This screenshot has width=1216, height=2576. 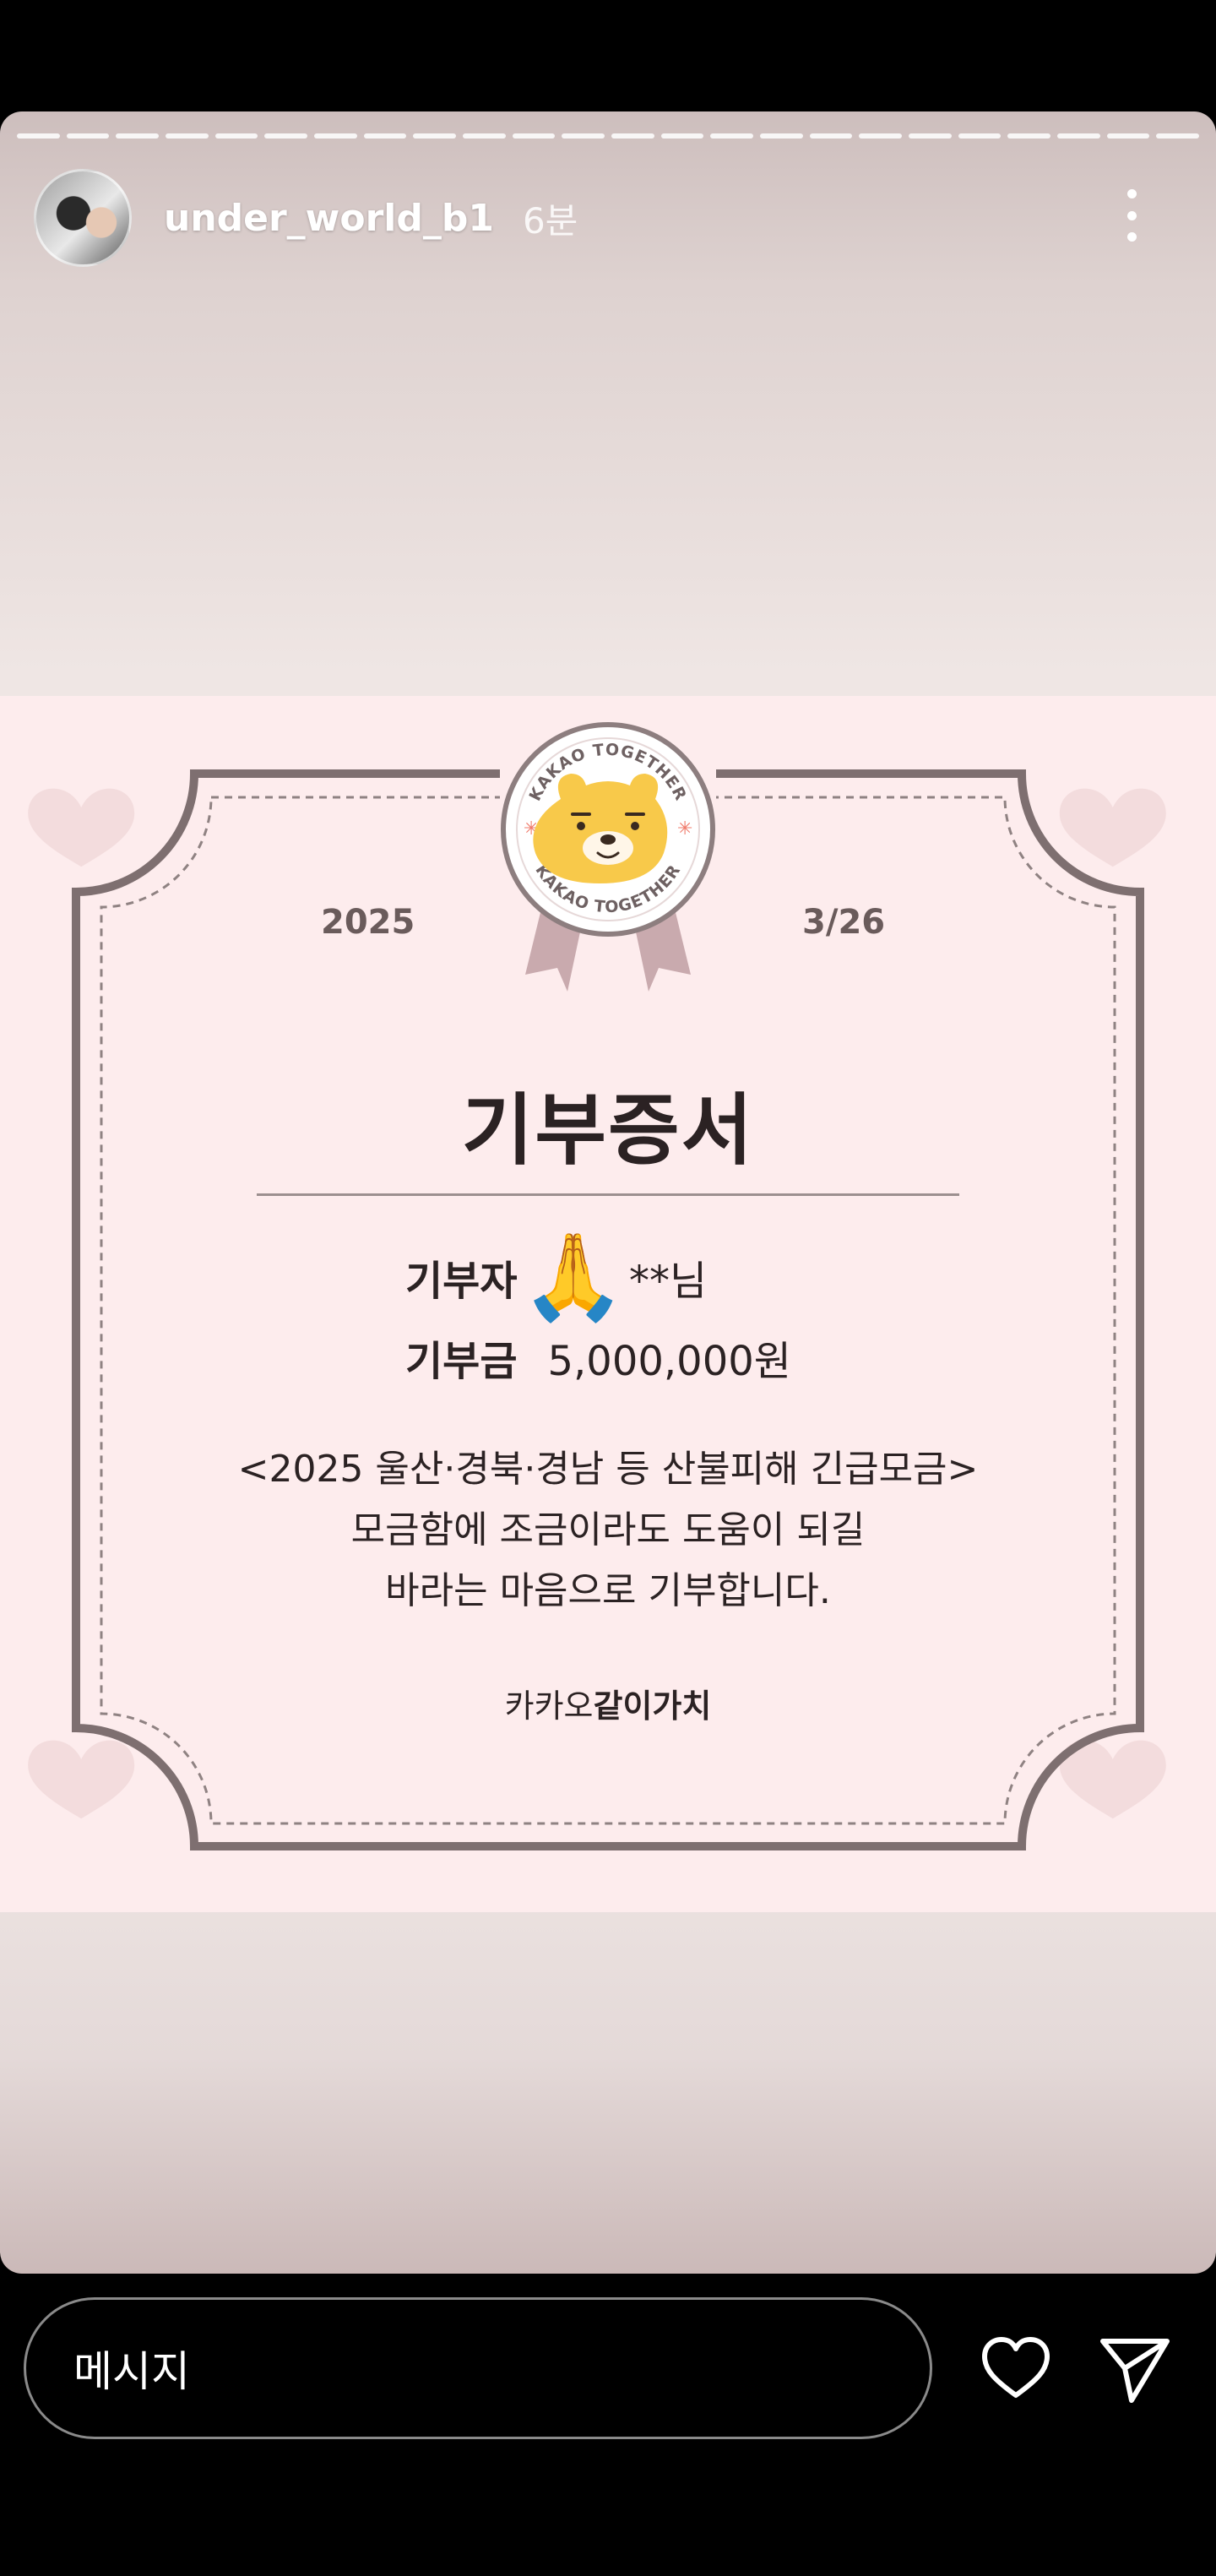 I want to click on certificate-title: 기부증서, so click(x=608, y=1130).